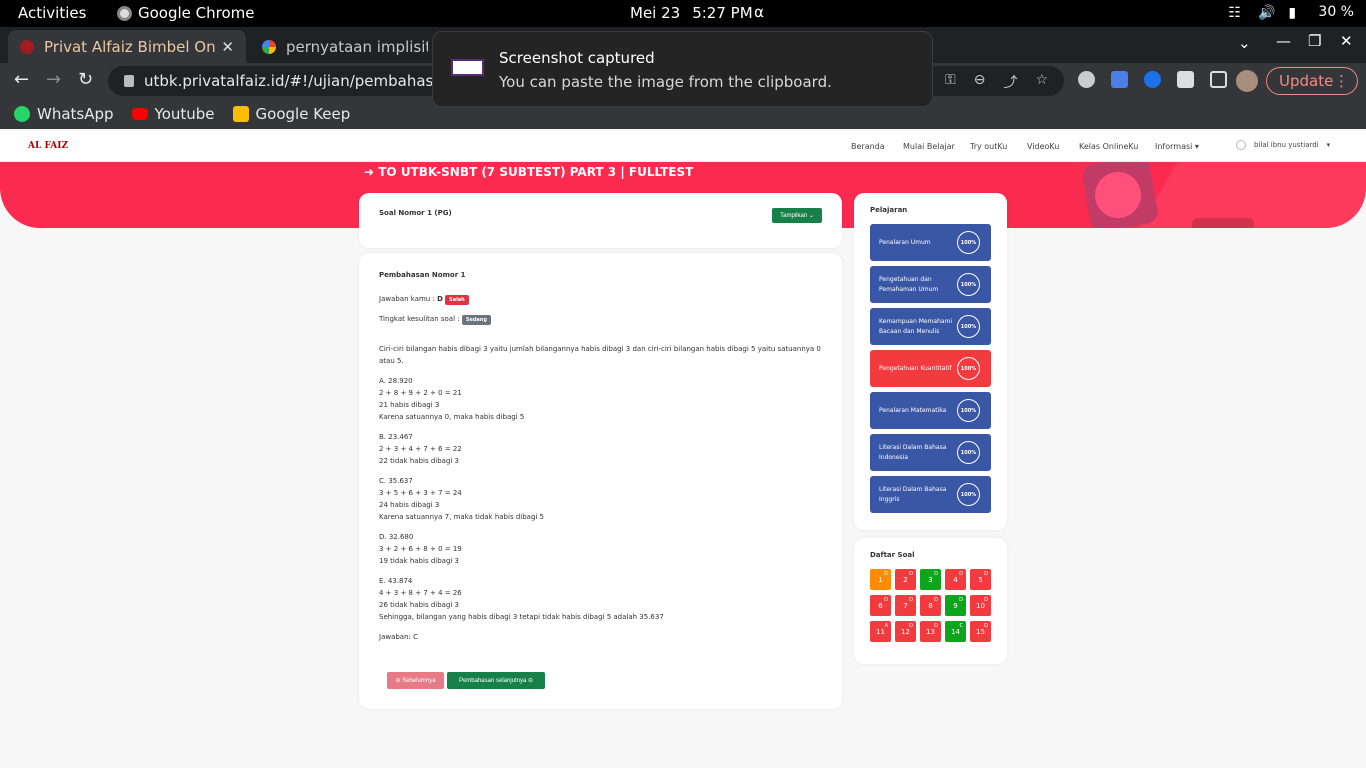  I want to click on bookmark-youtube: Youtube, so click(173, 114).